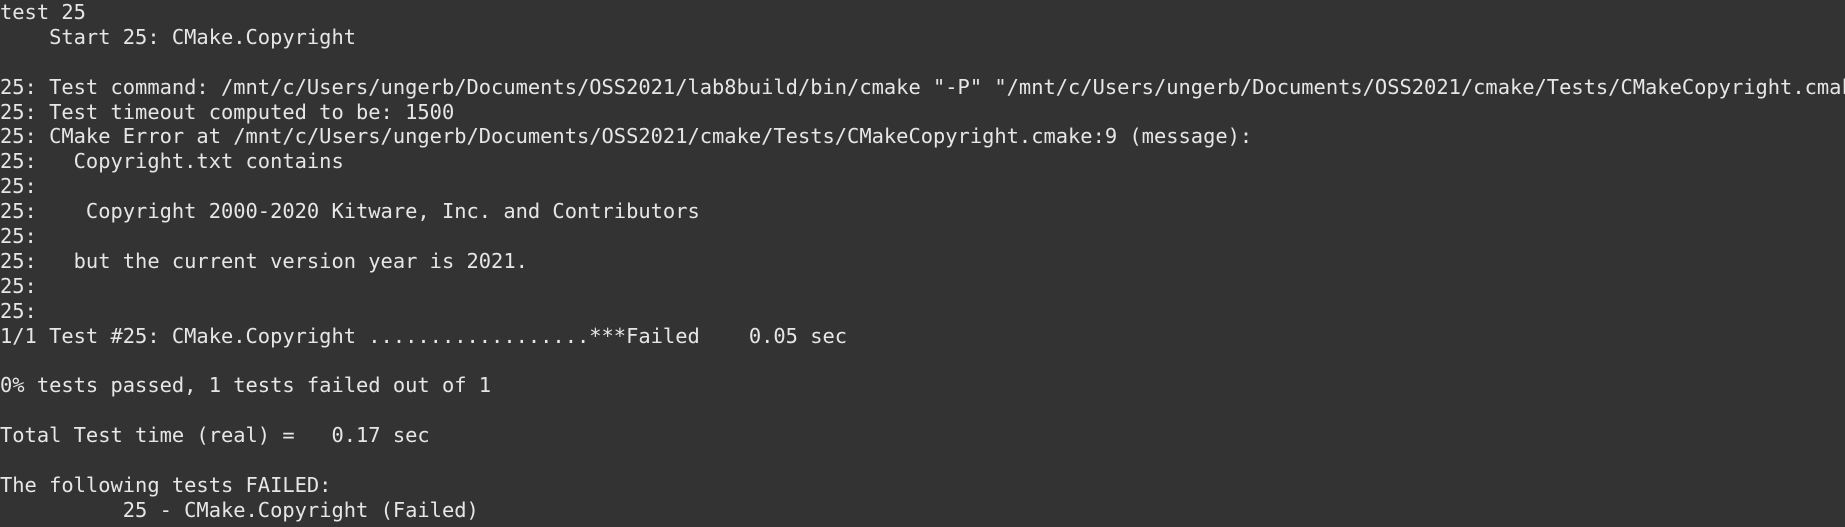 This screenshot has height=527, width=1845. What do you see at coordinates (172, 161) in the screenshot?
I see `terminal-line: 25: Copyright.txt contains` at bounding box center [172, 161].